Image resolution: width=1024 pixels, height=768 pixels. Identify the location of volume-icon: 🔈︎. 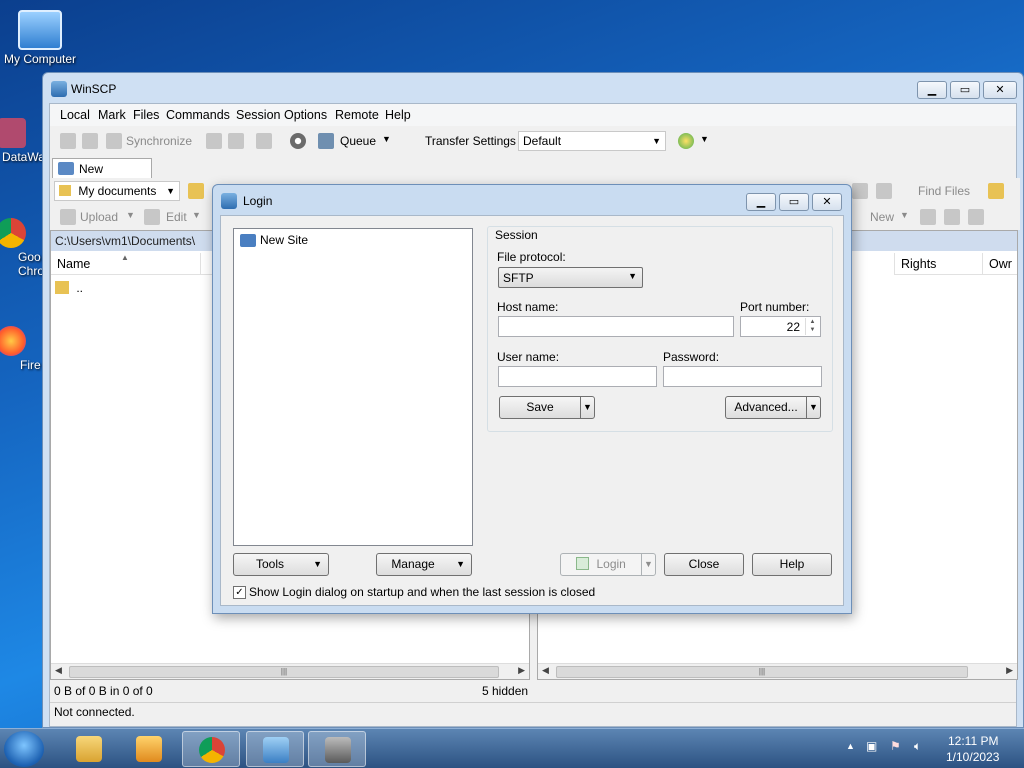
(917, 746).